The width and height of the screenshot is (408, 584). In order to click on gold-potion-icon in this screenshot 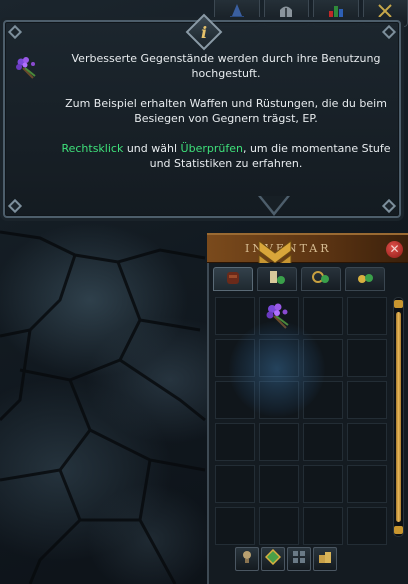, I will do `click(365, 279)`.